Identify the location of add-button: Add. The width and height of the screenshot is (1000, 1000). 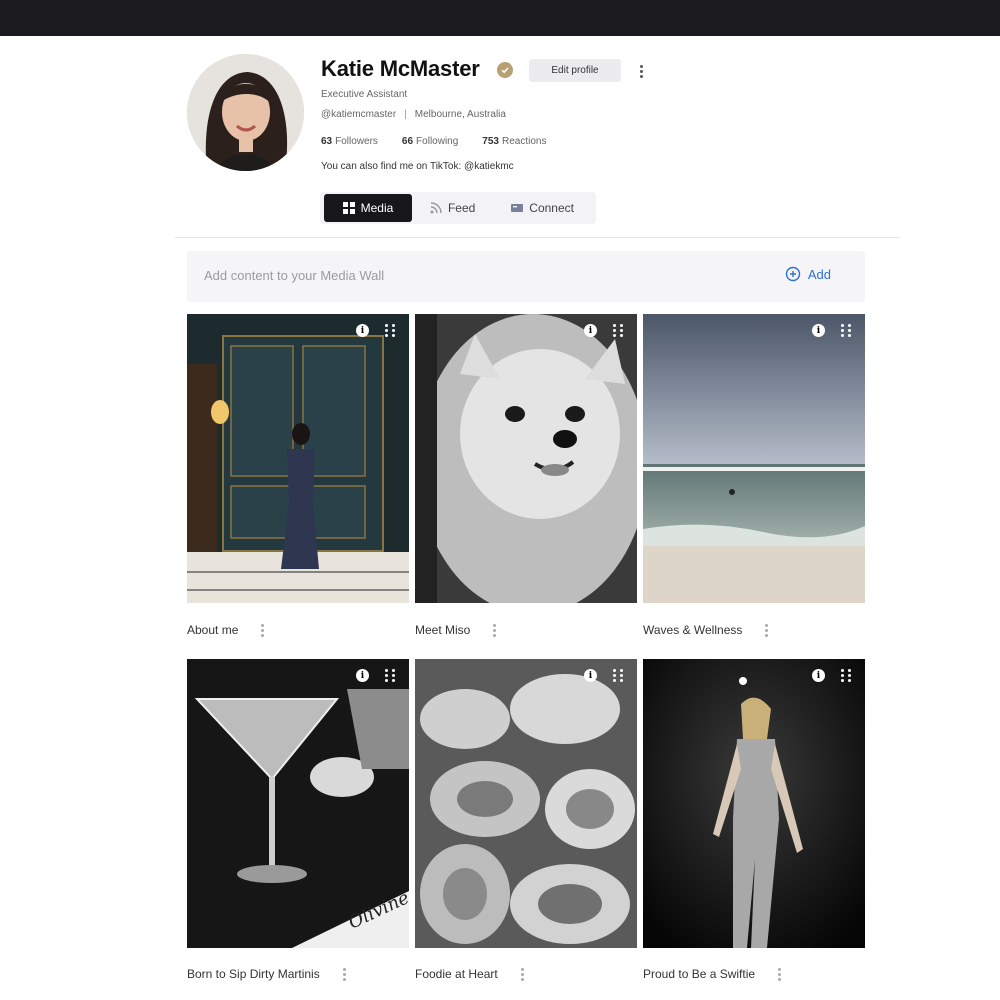
(808, 274).